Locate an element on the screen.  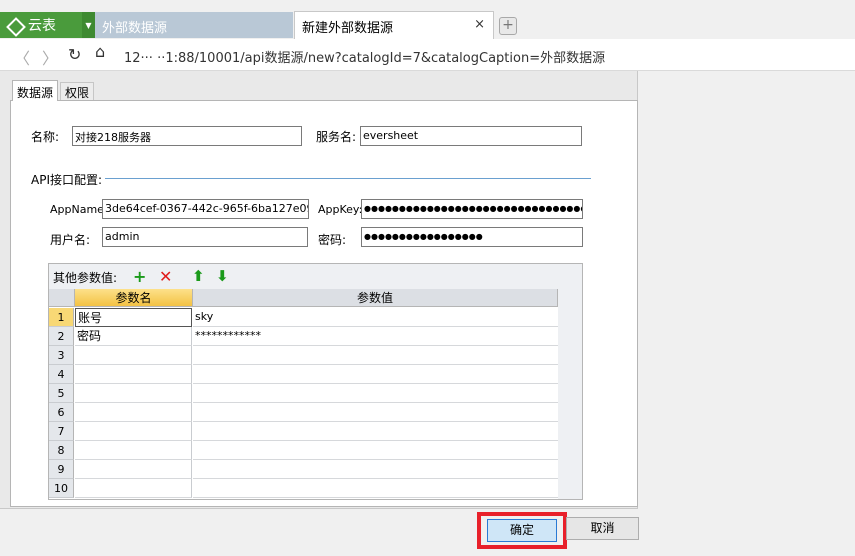
home-icon: ⌂ is located at coordinates (100, 51).